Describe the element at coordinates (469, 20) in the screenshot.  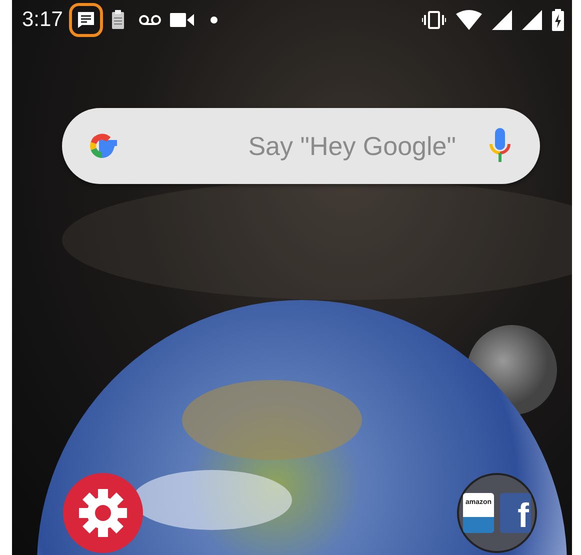
I see `wifi-icon` at that location.